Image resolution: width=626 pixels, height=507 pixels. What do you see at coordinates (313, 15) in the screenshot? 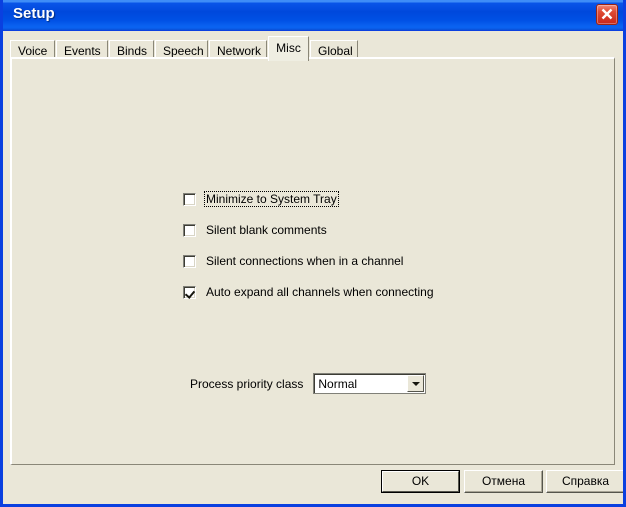
I see `title-bar: Setup` at bounding box center [313, 15].